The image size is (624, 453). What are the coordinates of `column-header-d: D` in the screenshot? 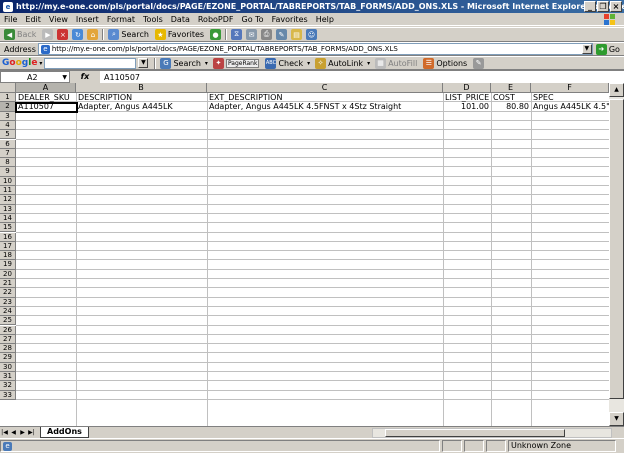 It's located at (467, 88).